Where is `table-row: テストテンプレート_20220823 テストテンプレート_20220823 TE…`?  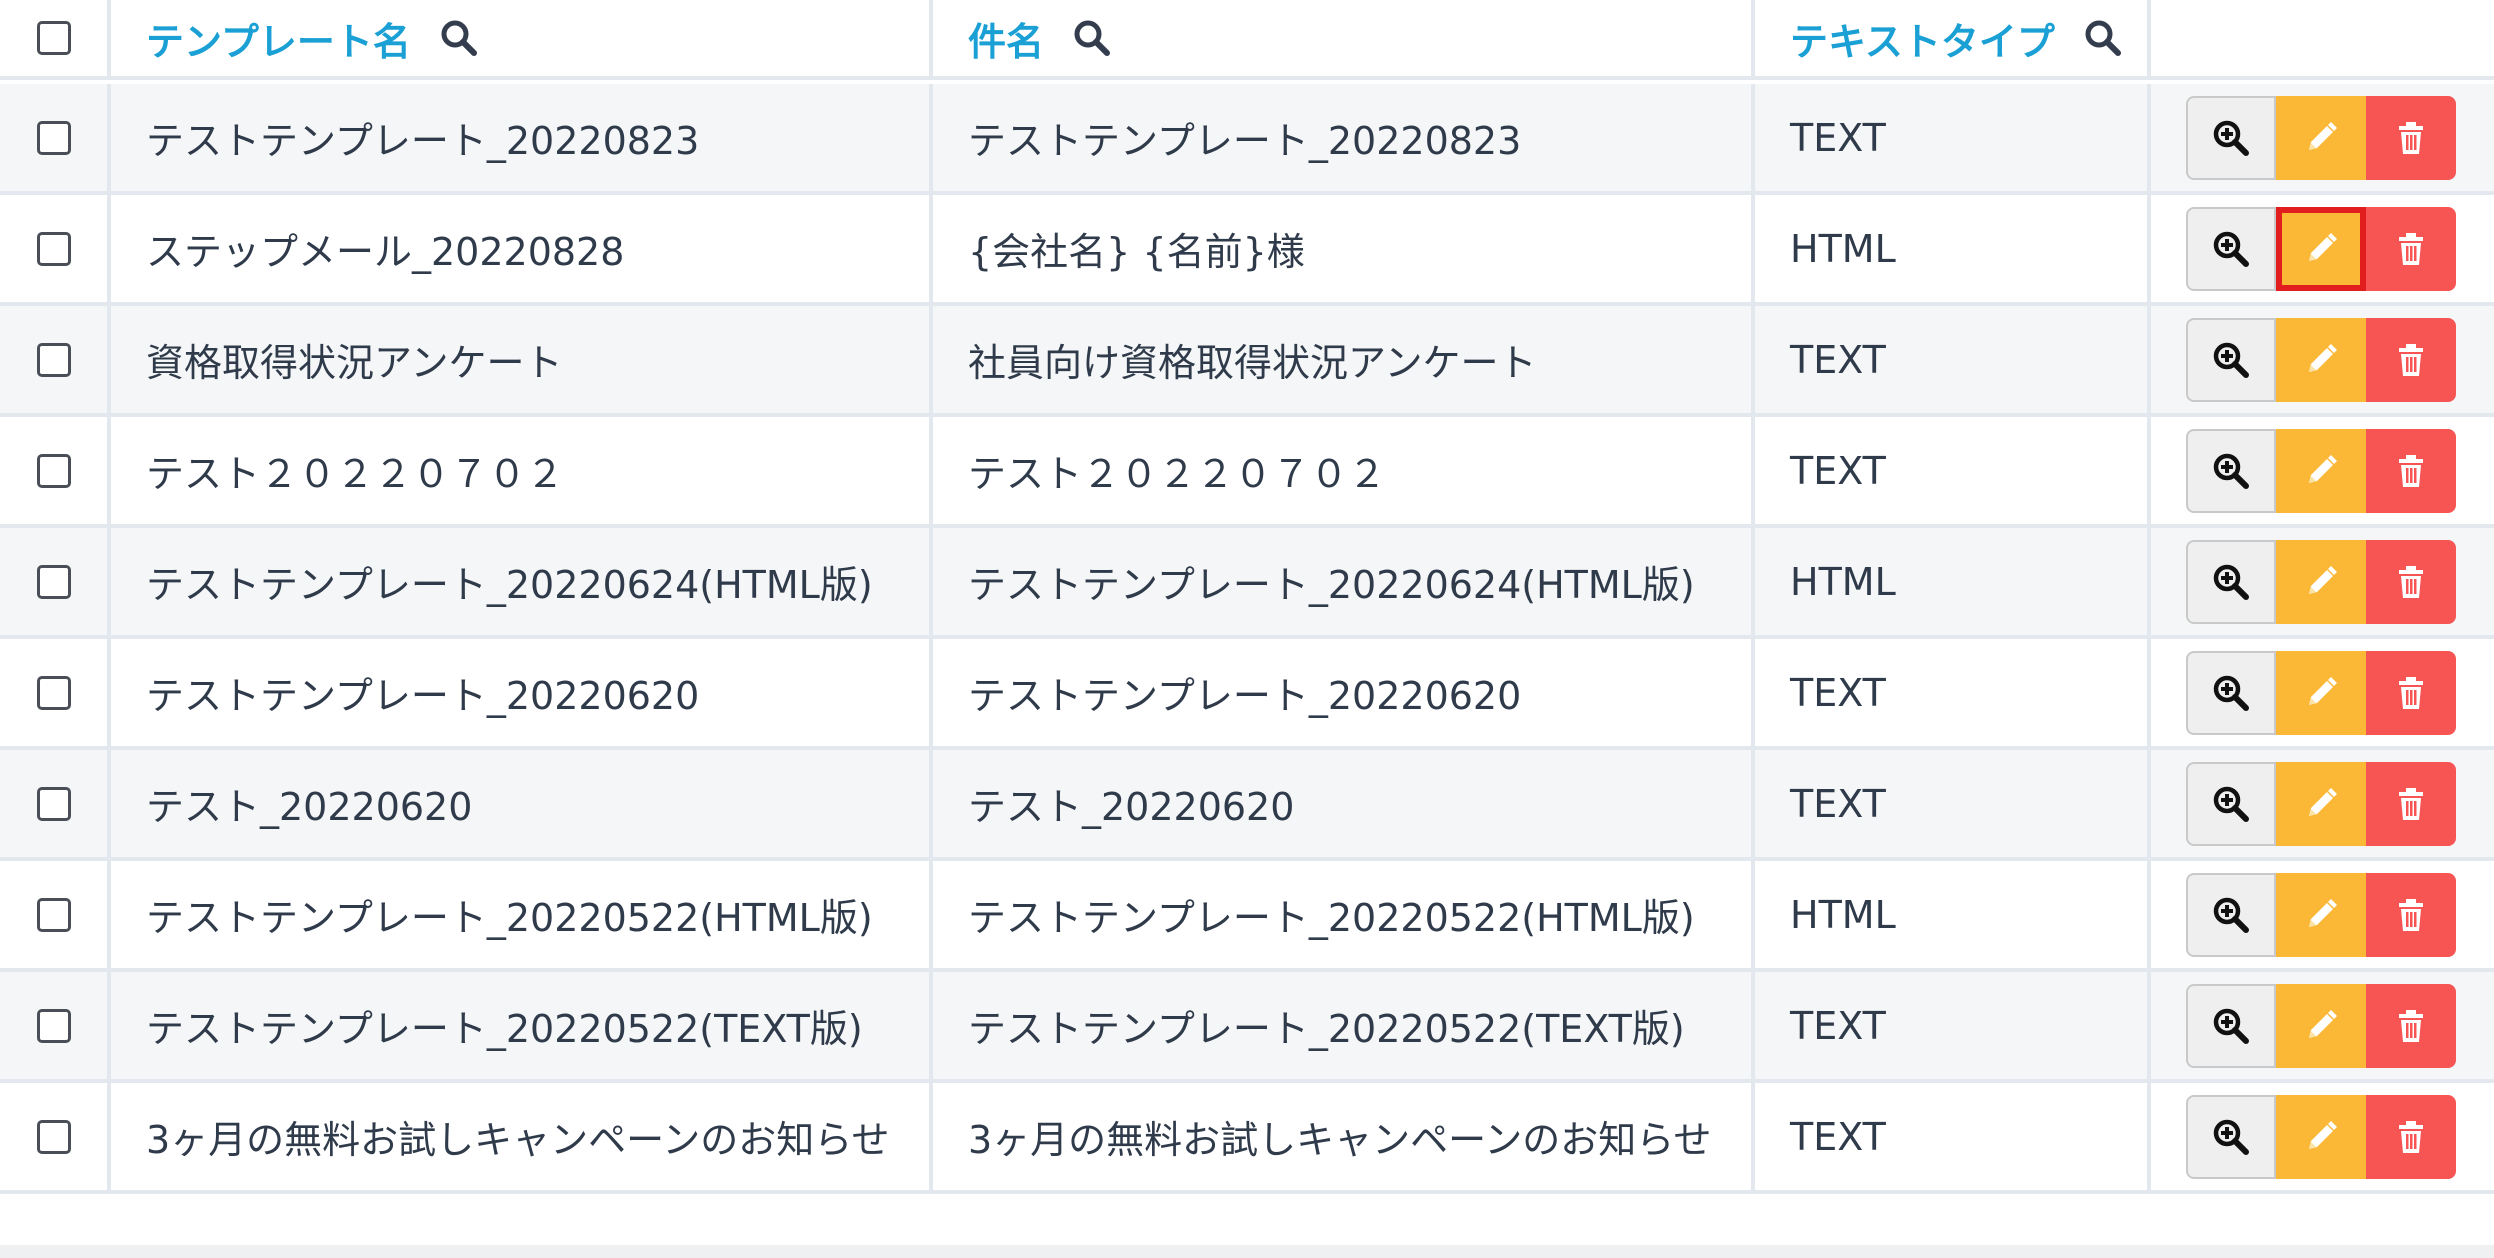 table-row: テストテンプレート_20220823 テストテンプレート_20220823 TE… is located at coordinates (1247, 139).